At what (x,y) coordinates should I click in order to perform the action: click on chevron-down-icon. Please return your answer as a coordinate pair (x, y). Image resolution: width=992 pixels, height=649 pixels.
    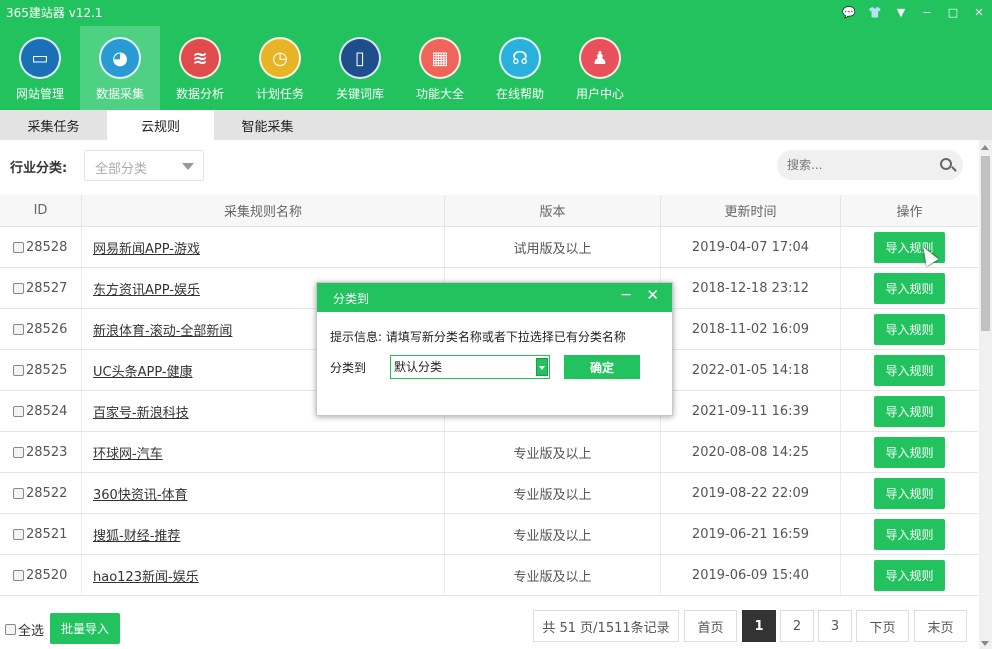
    Looking at the image, I should click on (542, 367).